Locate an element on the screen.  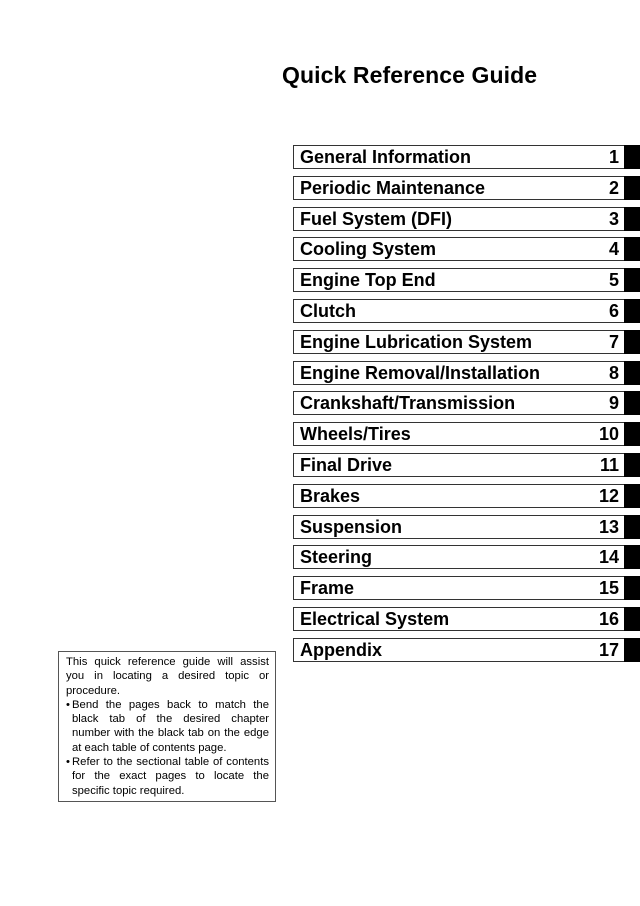
chapter-number: 5 is located at coordinates (613, 280).